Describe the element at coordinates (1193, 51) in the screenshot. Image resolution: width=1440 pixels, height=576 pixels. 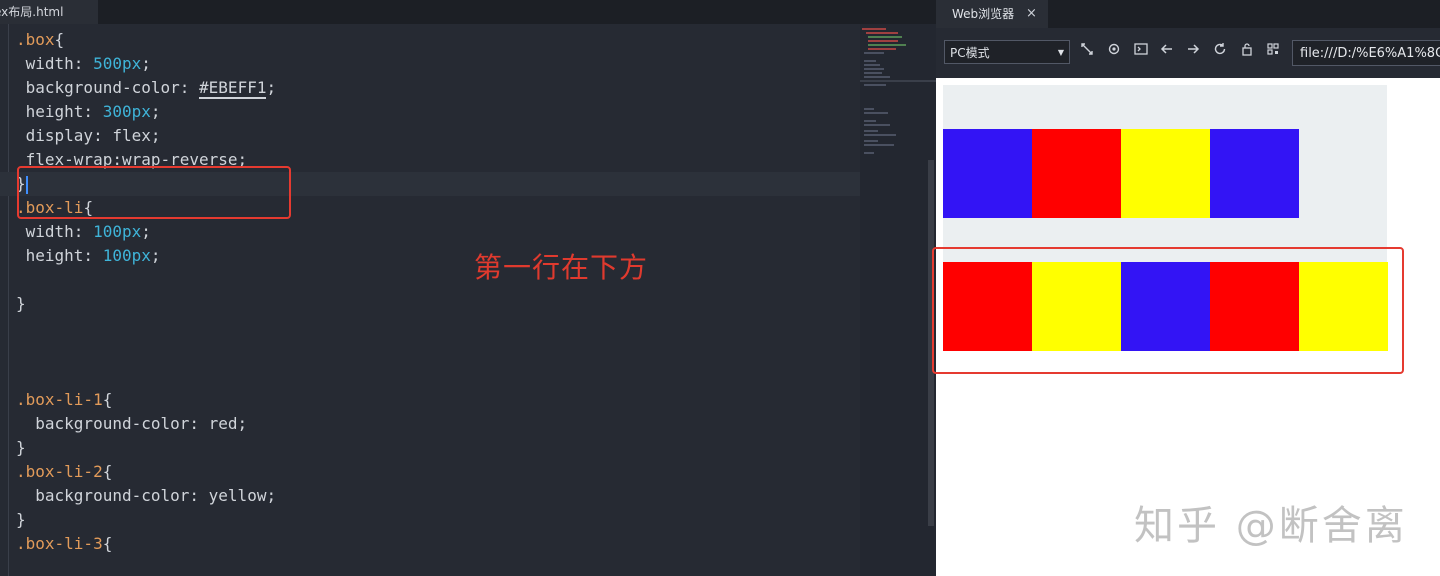
I see `forward-icon` at that location.